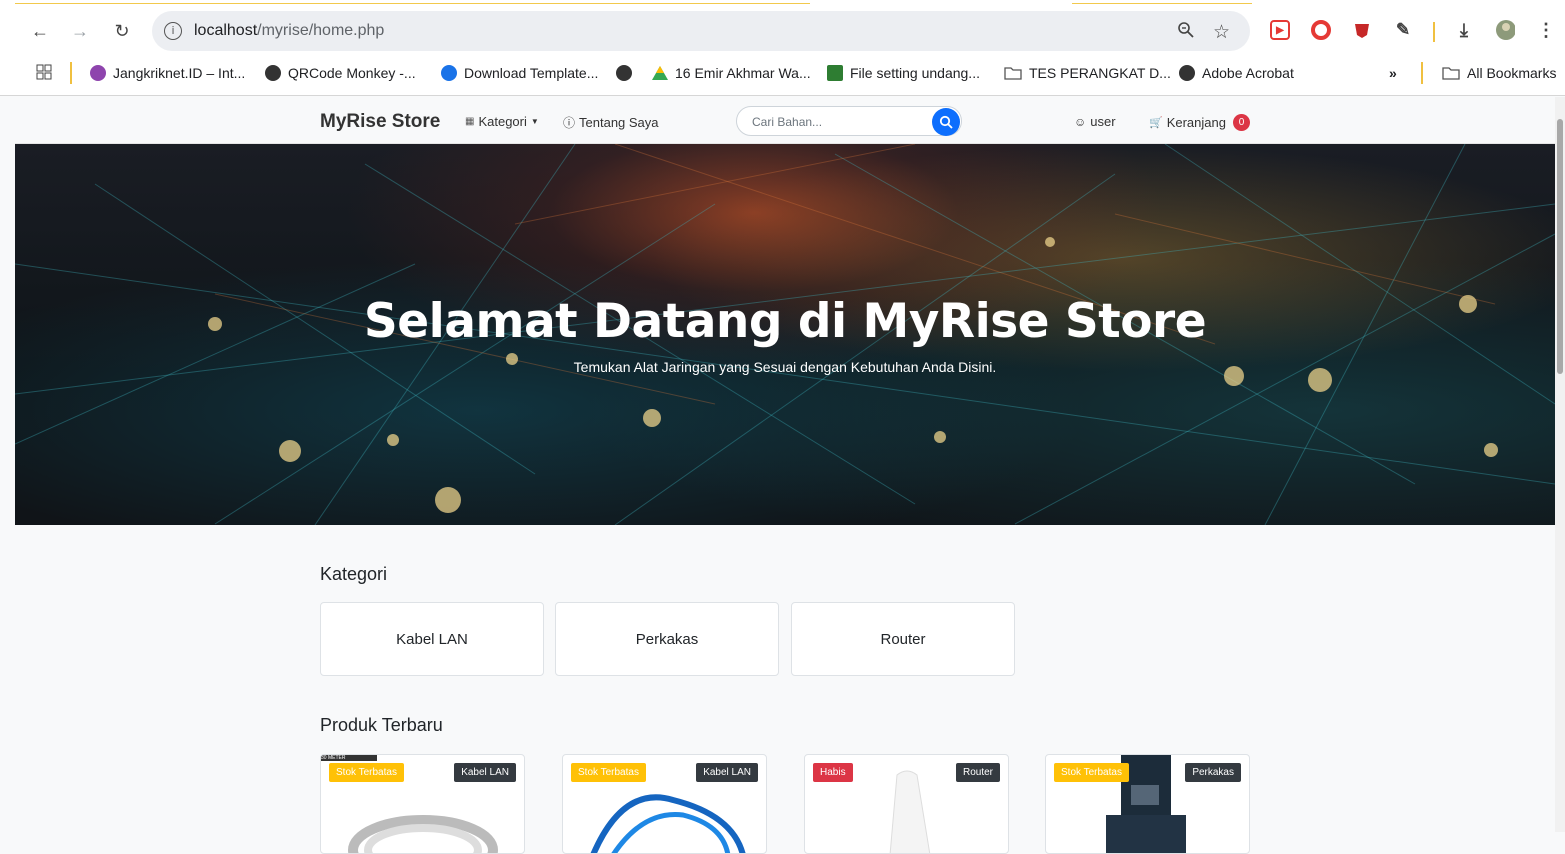 The height and width of the screenshot is (854, 1565). Describe the element at coordinates (380, 122) in the screenshot. I see `brand-link: MyRise Store` at that location.